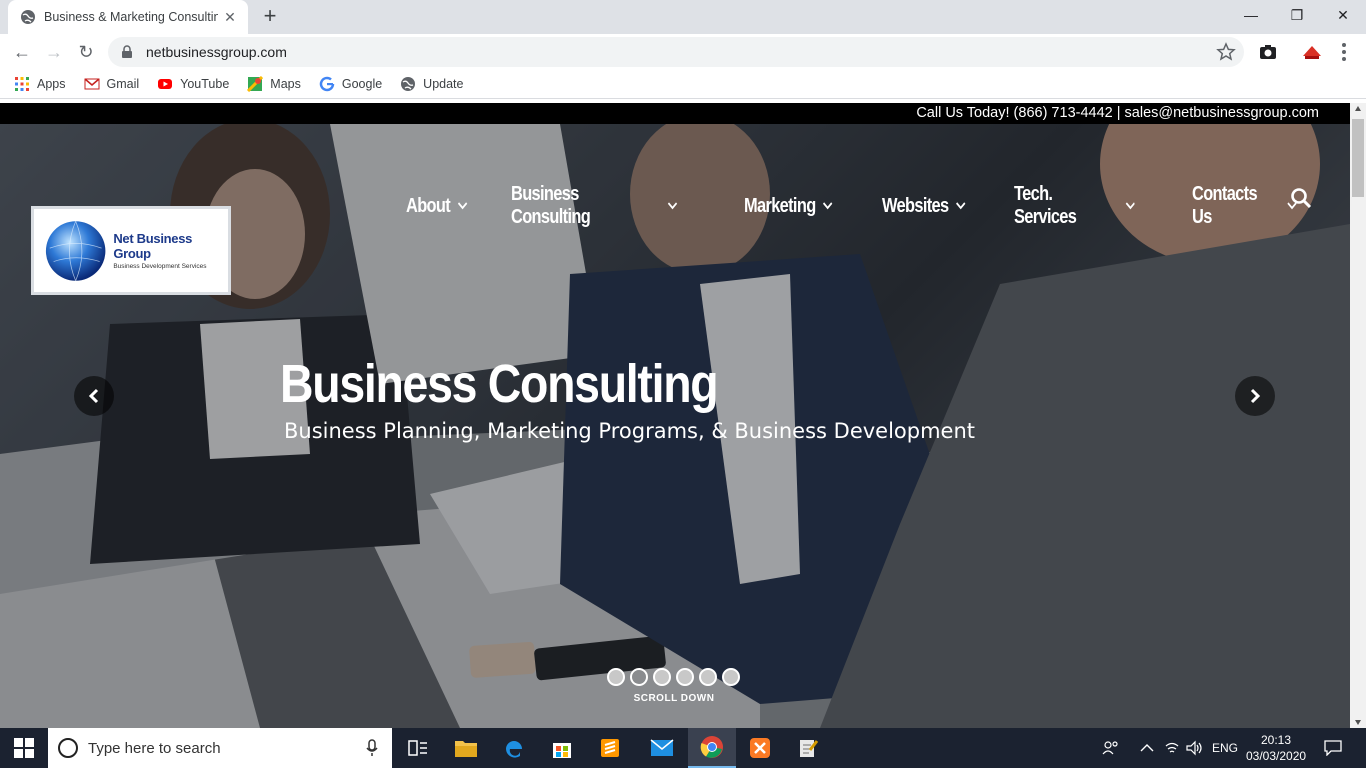  I want to click on xampp-icon, so click(760, 748).